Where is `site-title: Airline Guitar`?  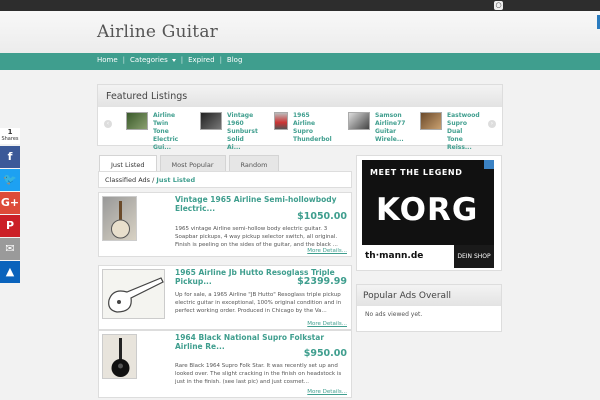
site-title: Airline Guitar is located at coordinates (157, 32).